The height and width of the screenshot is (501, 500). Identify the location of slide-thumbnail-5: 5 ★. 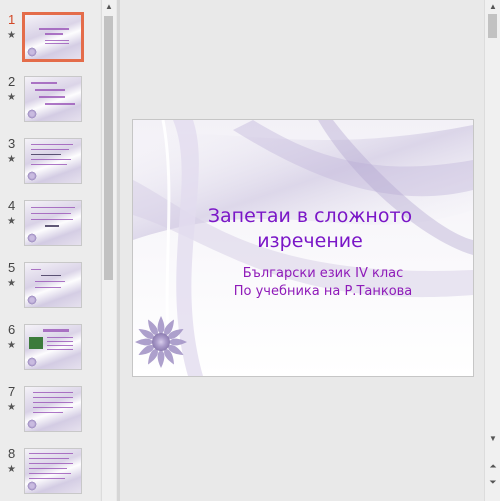
(50, 289).